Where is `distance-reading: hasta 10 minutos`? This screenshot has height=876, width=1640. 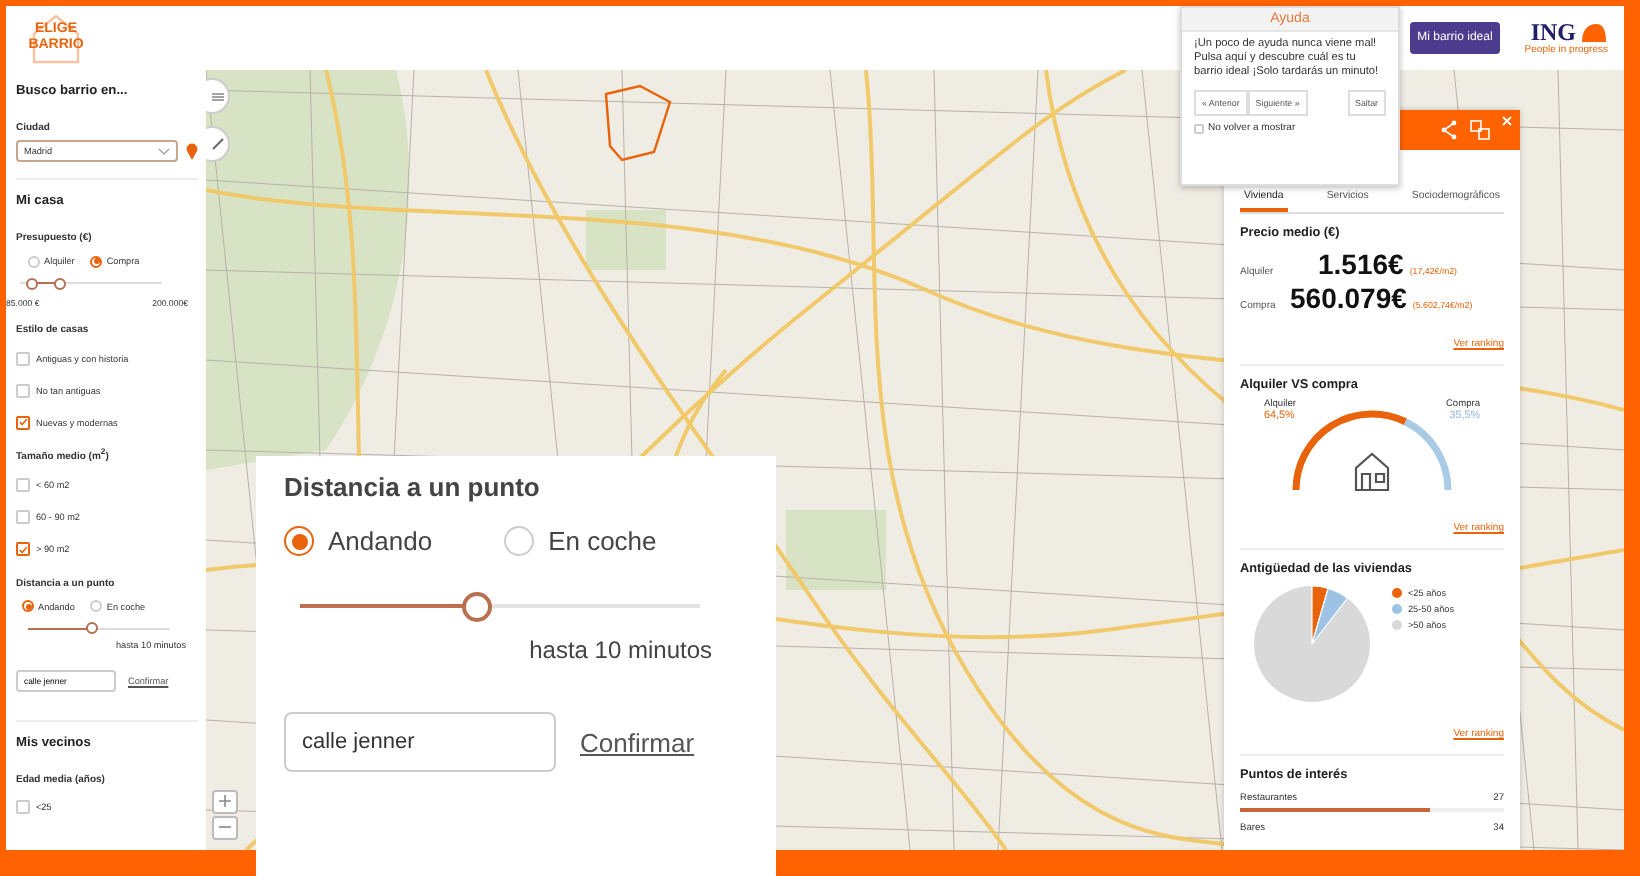
distance-reading: hasta 10 minutos is located at coordinates (619, 650).